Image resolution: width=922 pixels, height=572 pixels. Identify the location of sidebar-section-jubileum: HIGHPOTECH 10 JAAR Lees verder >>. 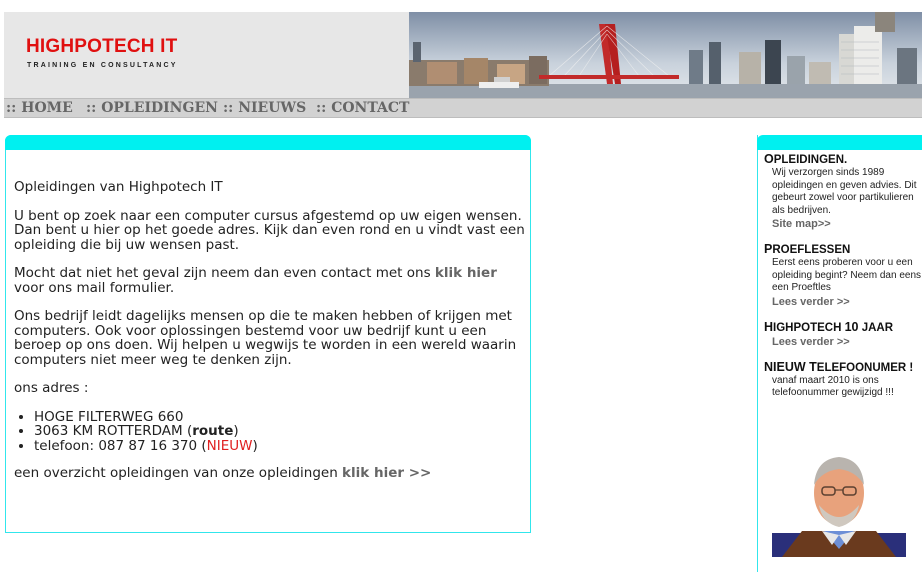
(843, 334).